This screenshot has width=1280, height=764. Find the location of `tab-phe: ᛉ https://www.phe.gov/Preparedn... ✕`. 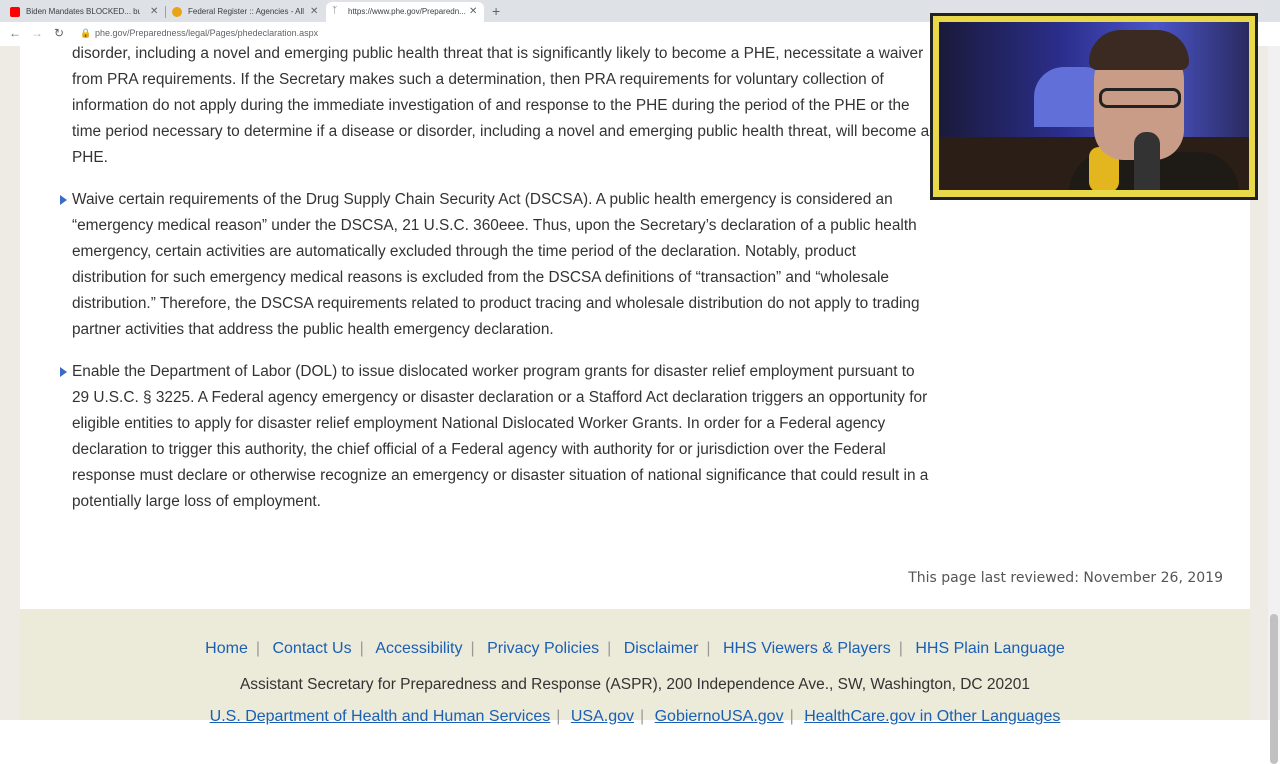

tab-phe: ᛉ https://www.phe.gov/Preparedn... ✕ is located at coordinates (405, 12).